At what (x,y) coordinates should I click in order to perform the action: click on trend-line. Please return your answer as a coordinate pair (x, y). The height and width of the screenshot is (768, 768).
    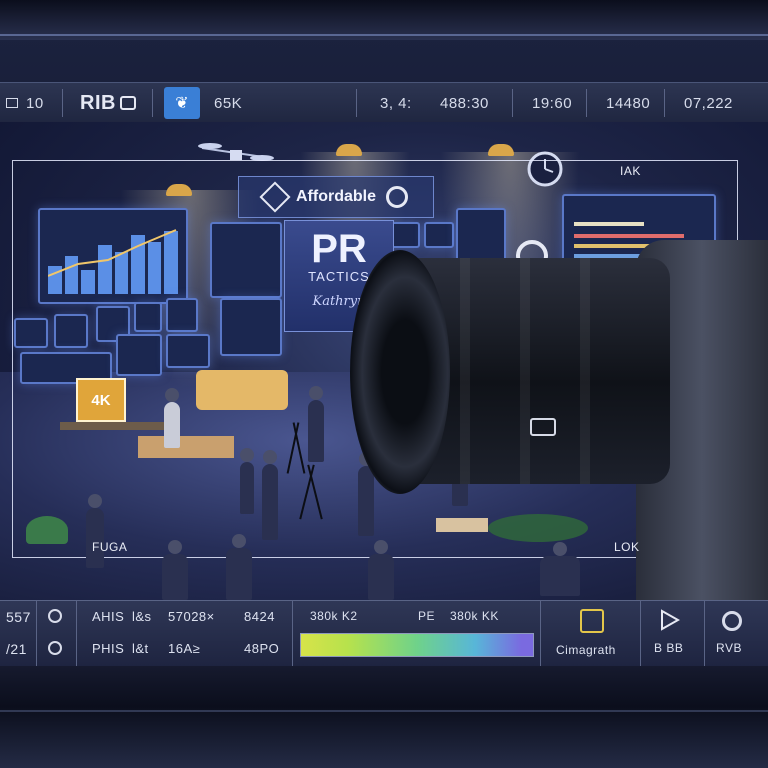
    Looking at the image, I should click on (112, 253).